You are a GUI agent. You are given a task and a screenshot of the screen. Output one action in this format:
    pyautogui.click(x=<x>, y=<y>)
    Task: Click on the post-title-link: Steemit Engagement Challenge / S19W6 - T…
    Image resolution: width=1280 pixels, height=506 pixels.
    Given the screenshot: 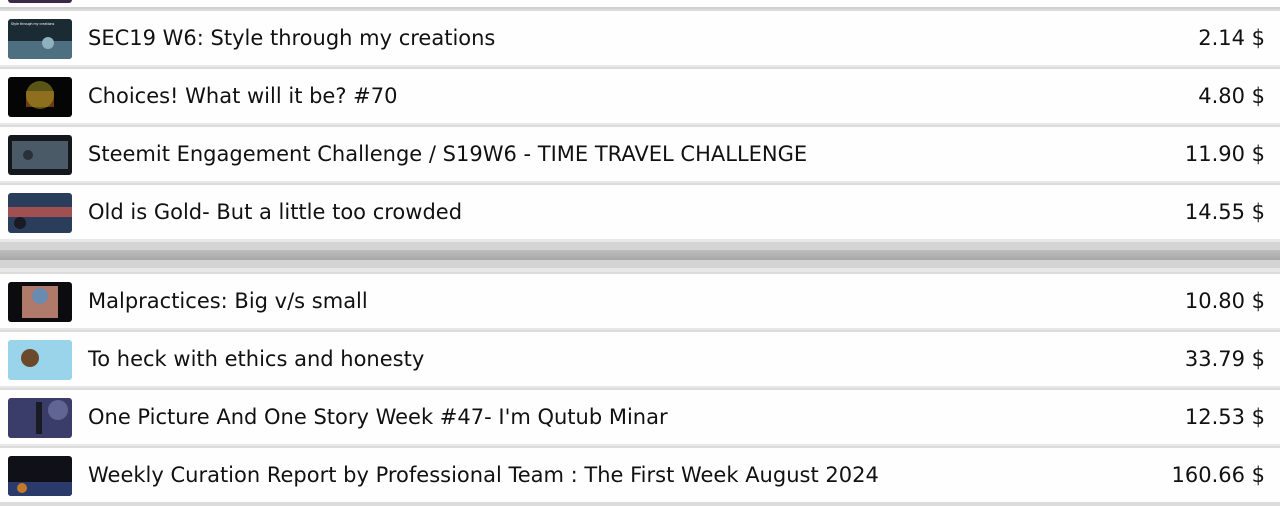 What is the action you would take?
    pyautogui.click(x=447, y=154)
    